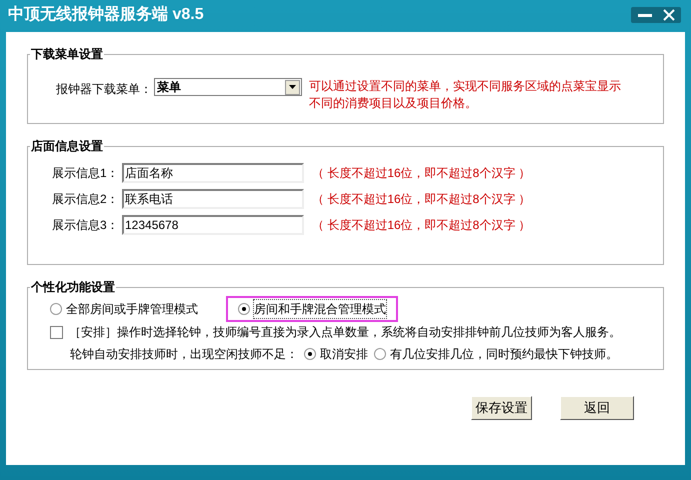 The height and width of the screenshot is (480, 691). I want to click on field-label: 展示信息1：, so click(86, 173).